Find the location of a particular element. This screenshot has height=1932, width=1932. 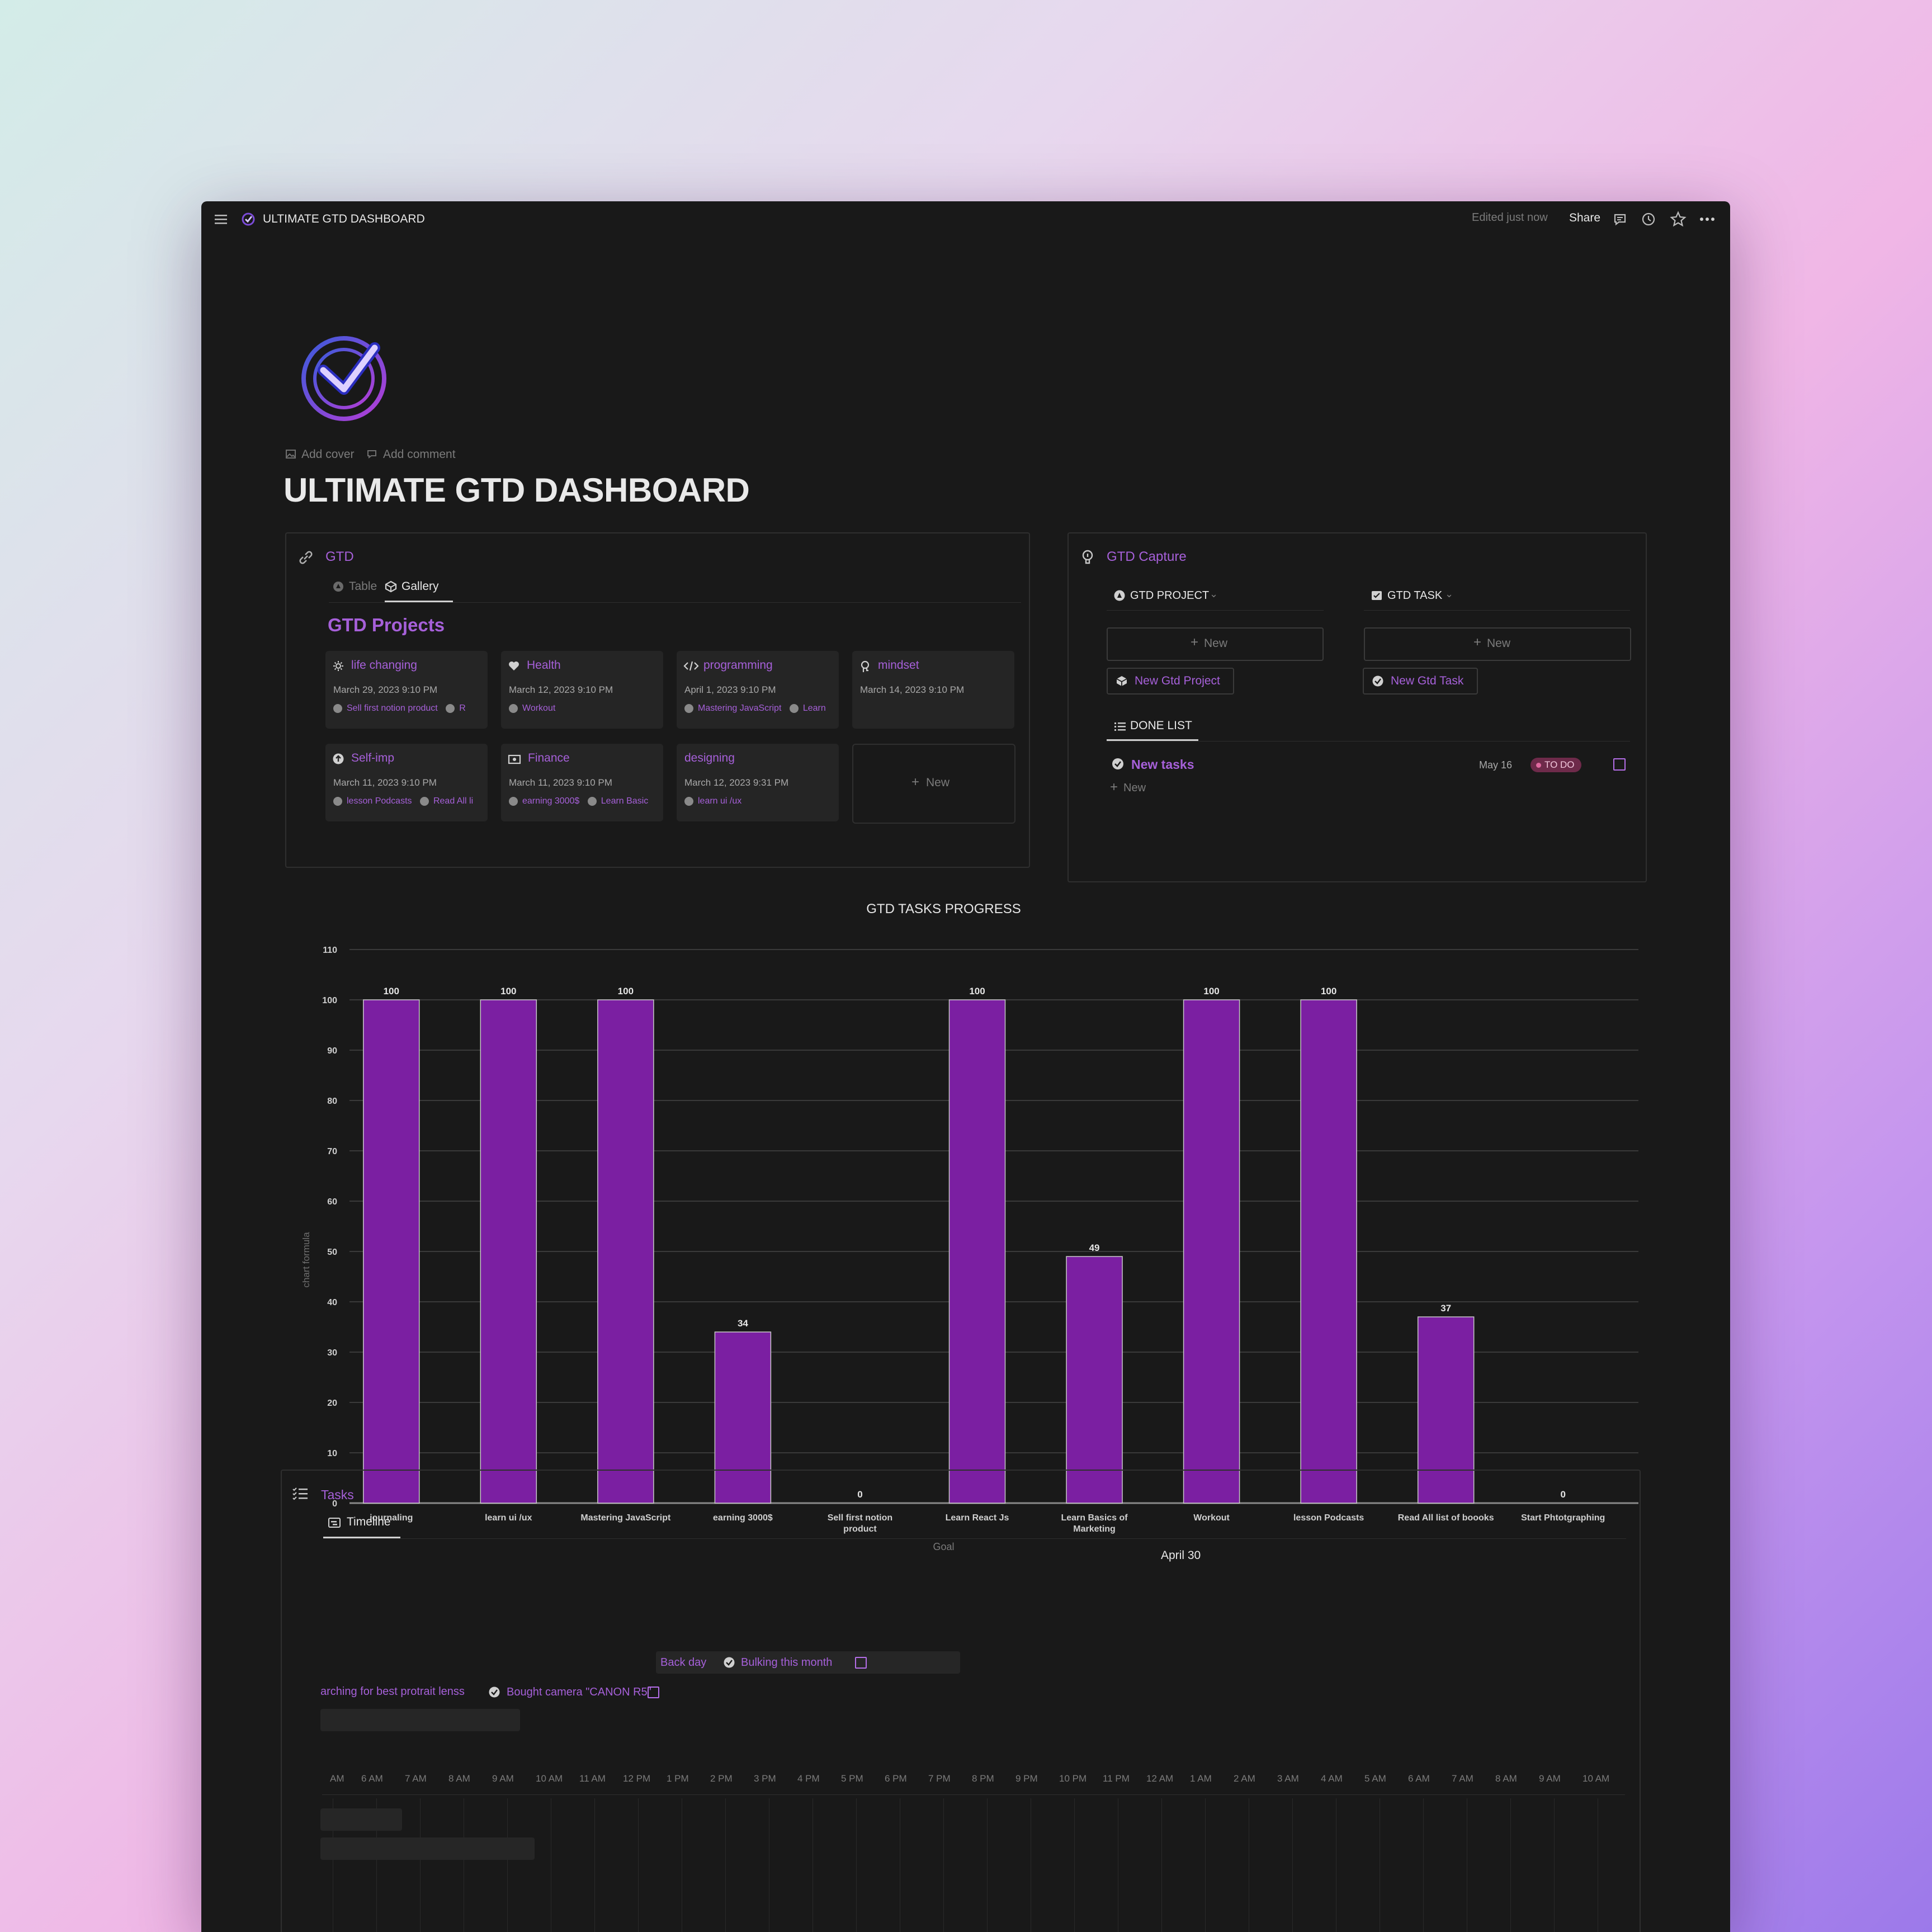

capture-title: GTD Capture is located at coordinates (1147, 557).